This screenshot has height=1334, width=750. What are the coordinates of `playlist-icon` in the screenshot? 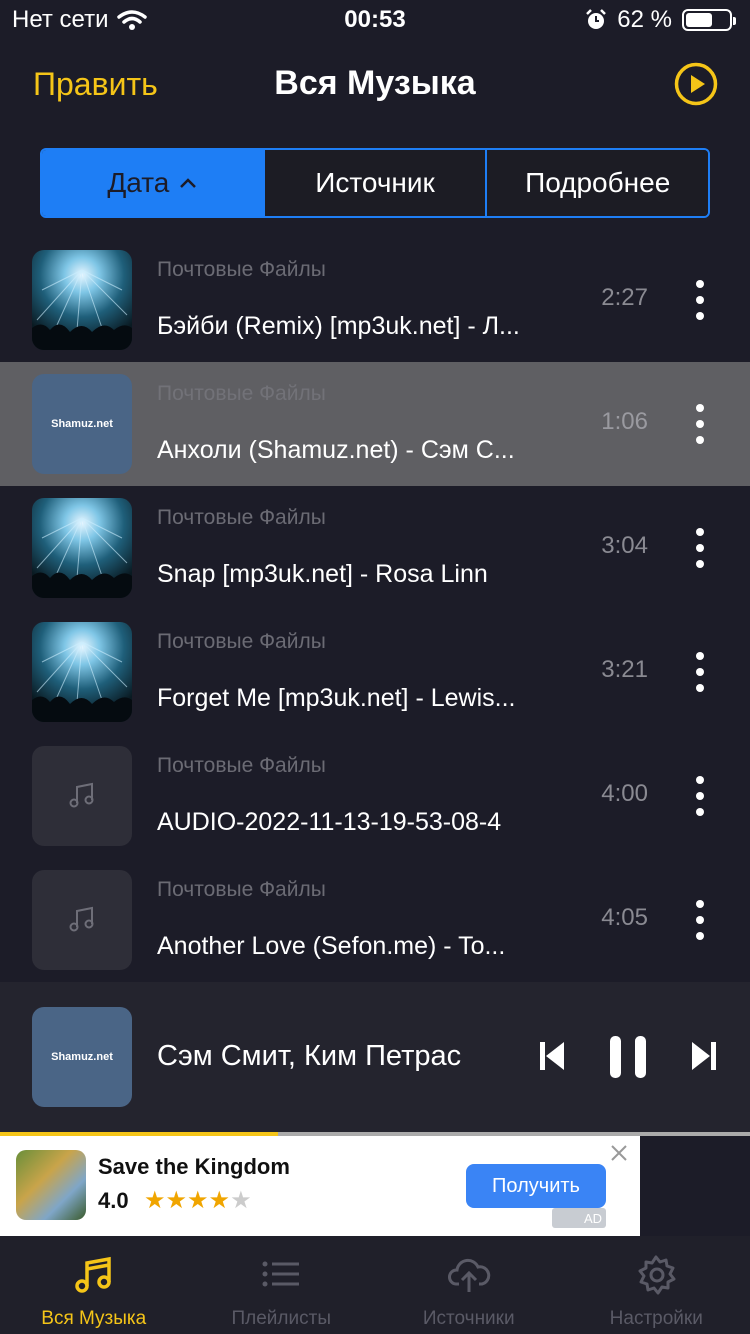 It's located at (281, 1274).